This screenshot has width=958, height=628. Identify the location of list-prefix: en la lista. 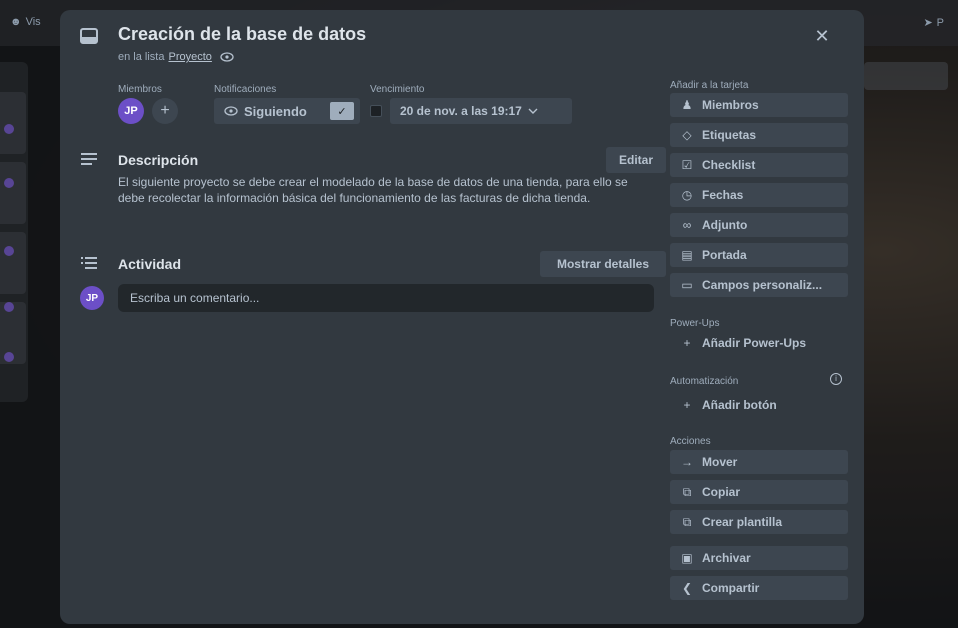
(141, 57).